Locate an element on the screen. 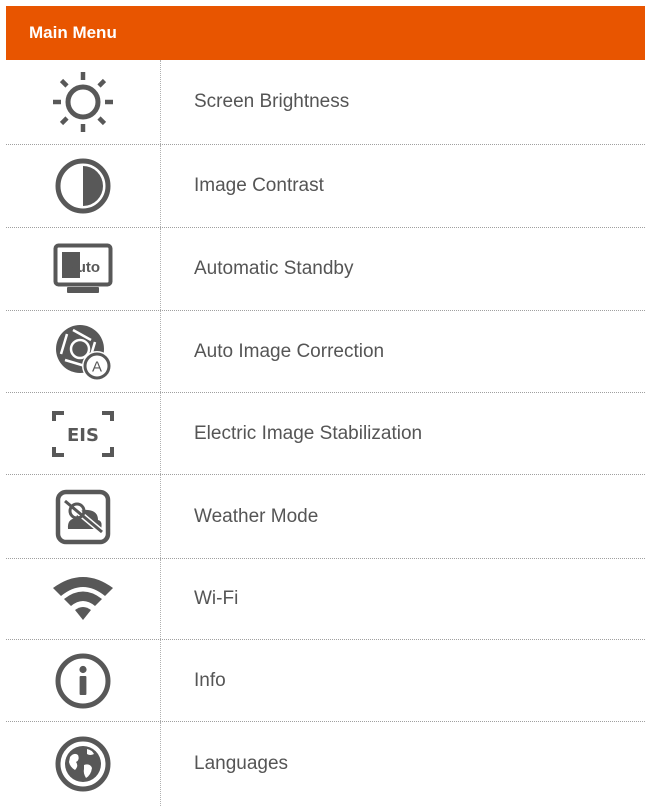  menu-row-automatic-standby: Auto Automatic Standby is located at coordinates (325, 269).